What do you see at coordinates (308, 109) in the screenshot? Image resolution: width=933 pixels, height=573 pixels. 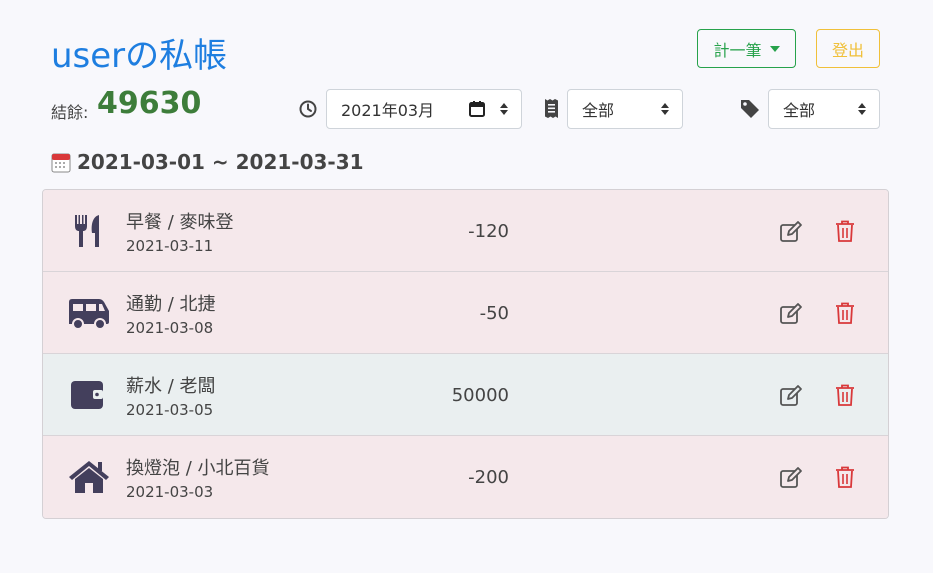 I see `clock-icon` at bounding box center [308, 109].